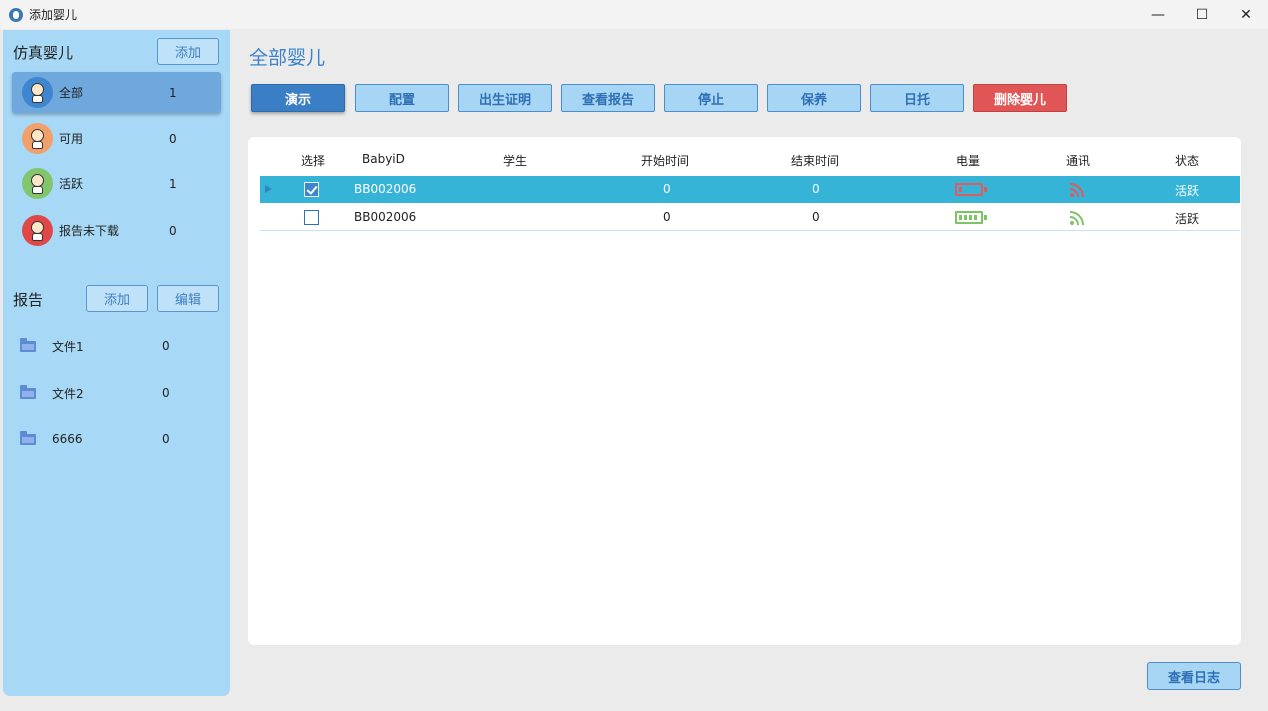 This screenshot has height=711, width=1268. What do you see at coordinates (120, 346) in the screenshot?
I see `report-folder-item: 文件1 0` at bounding box center [120, 346].